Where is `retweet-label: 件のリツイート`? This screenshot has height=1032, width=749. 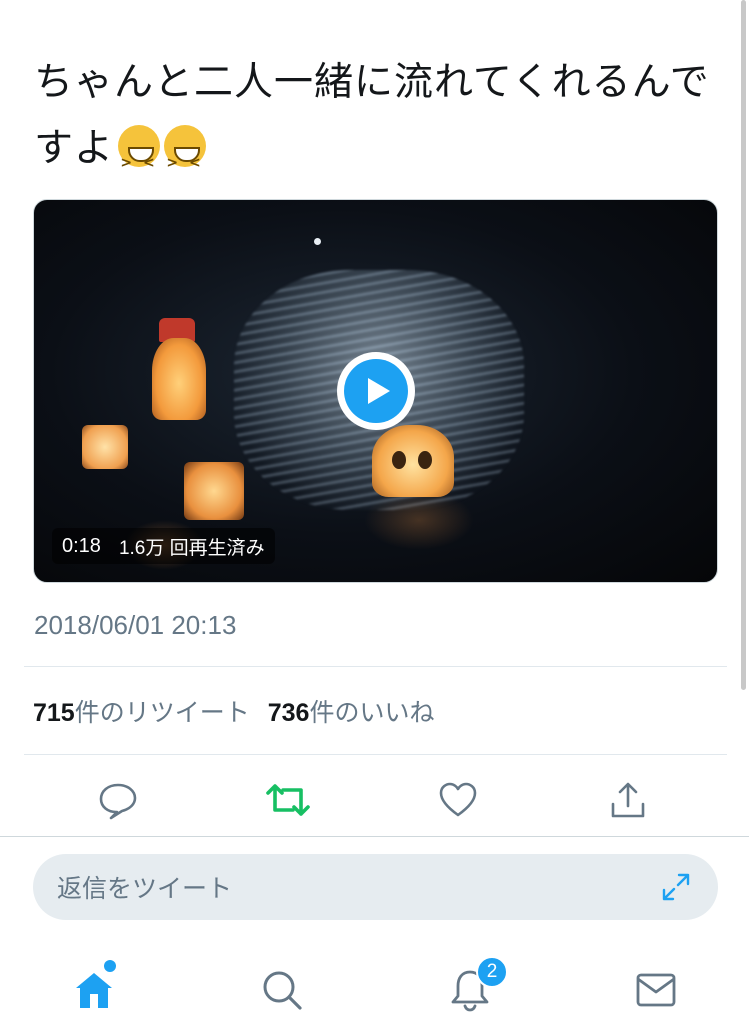
retweet-label: 件のリツイート is located at coordinates (162, 713).